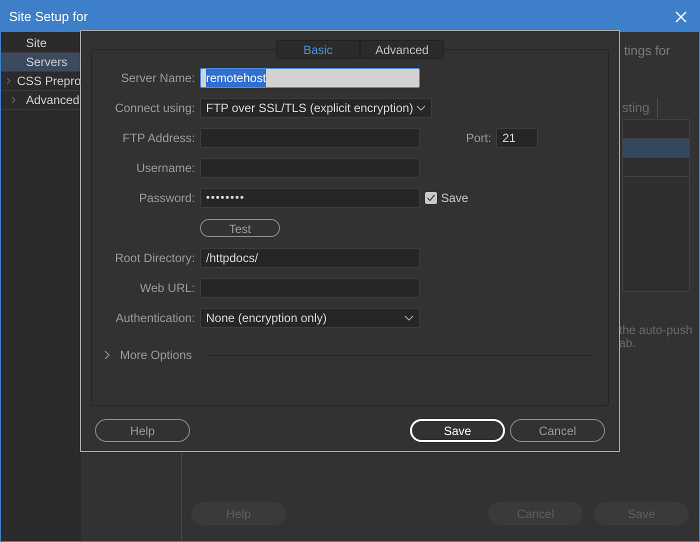 The height and width of the screenshot is (542, 700). Describe the element at coordinates (41, 62) in the screenshot. I see `sidebar-item: Servers` at that location.